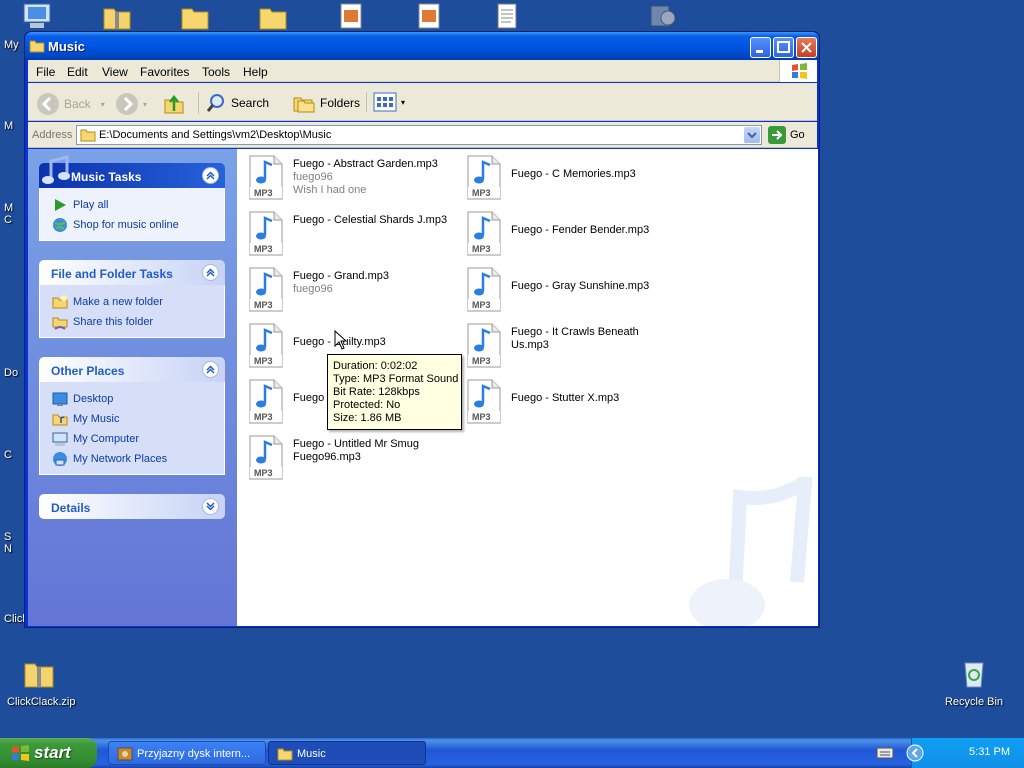 Image resolution: width=1024 pixels, height=768 pixels. What do you see at coordinates (786, 135) in the screenshot?
I see `go-button: Go` at bounding box center [786, 135].